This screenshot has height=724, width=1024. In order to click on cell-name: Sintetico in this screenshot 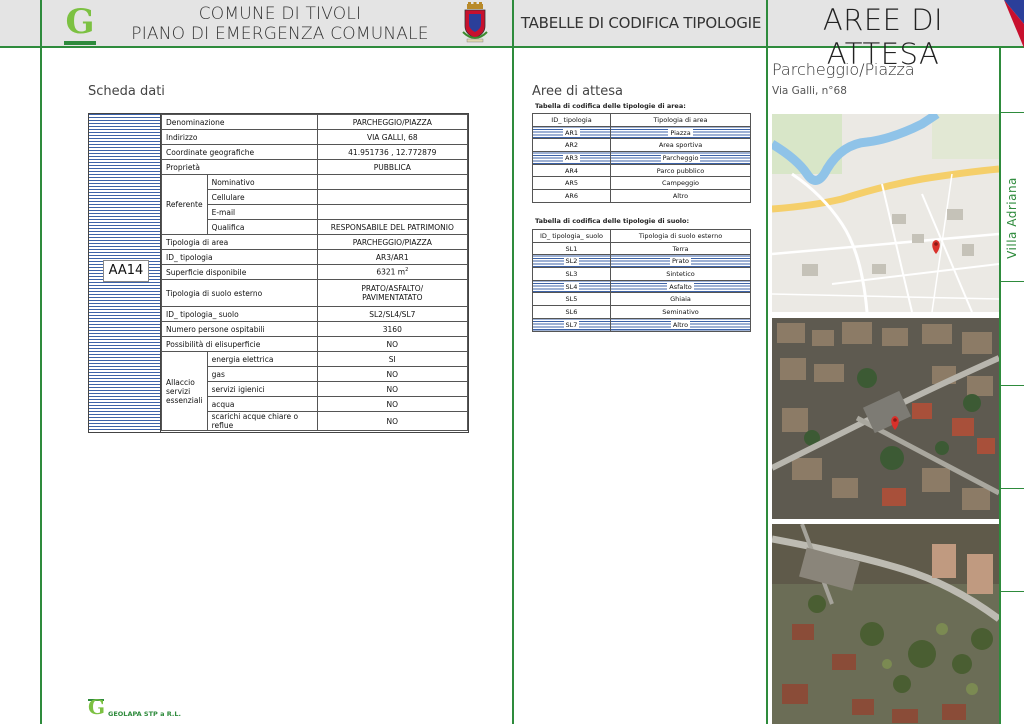, I will do `click(680, 274)`.